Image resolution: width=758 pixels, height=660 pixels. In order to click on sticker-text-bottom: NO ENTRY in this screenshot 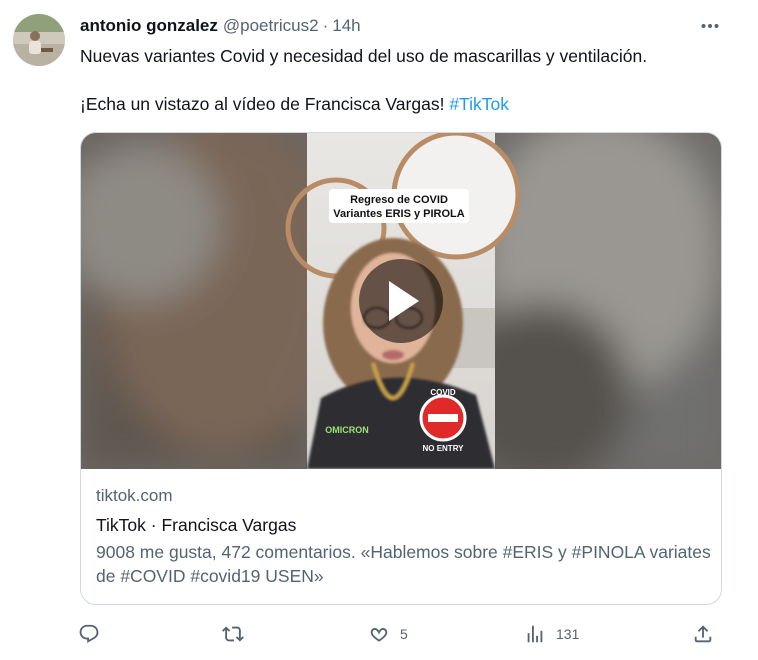, I will do `click(443, 448)`.